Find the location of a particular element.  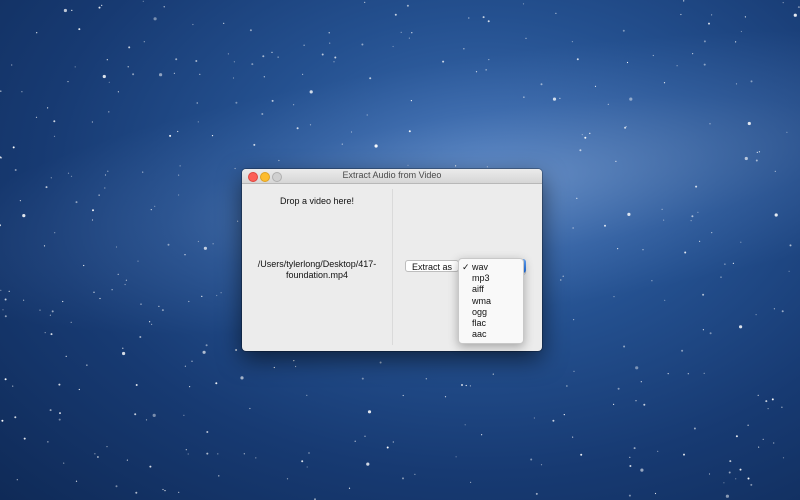

menu-item-aac: aac is located at coordinates (491, 334).